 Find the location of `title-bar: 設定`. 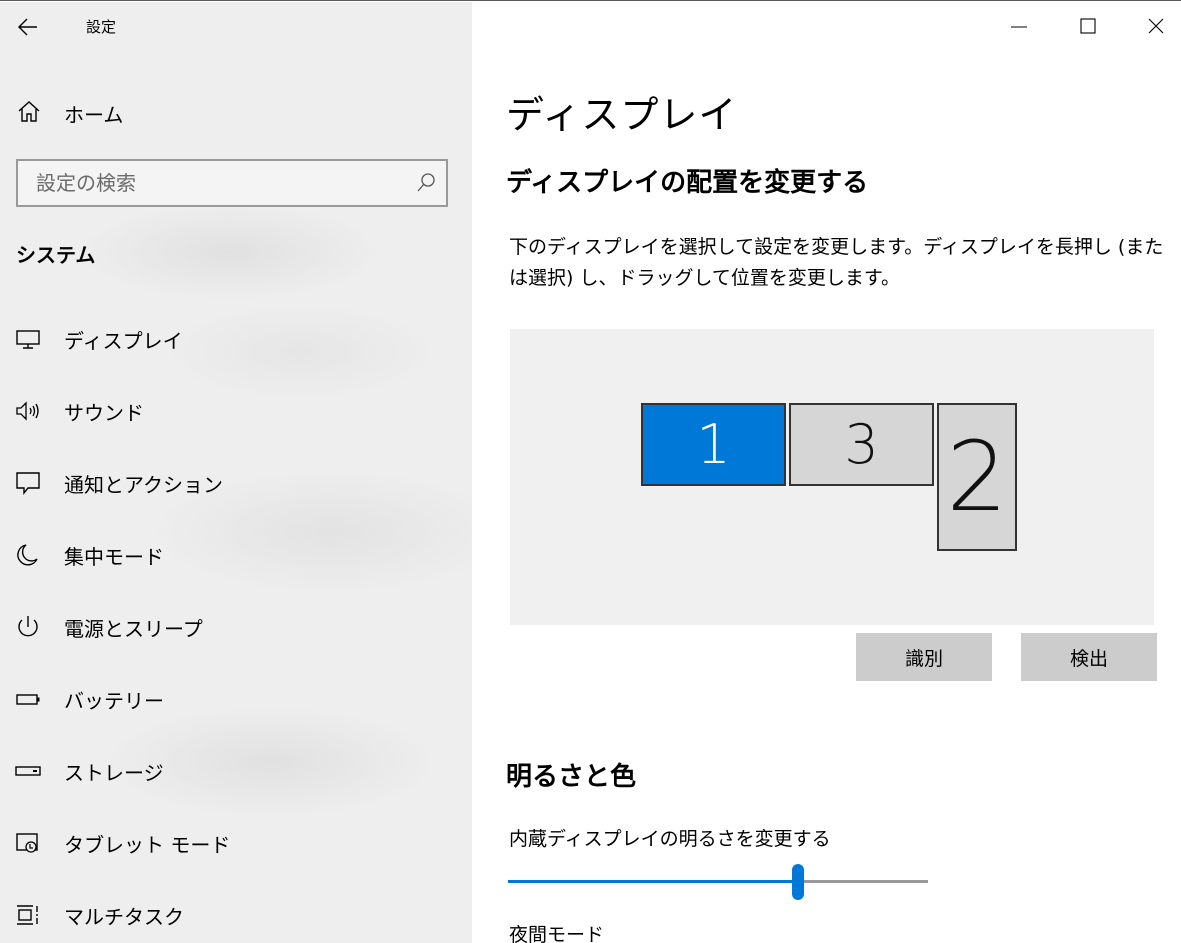

title-bar: 設定 is located at coordinates (236, 27).